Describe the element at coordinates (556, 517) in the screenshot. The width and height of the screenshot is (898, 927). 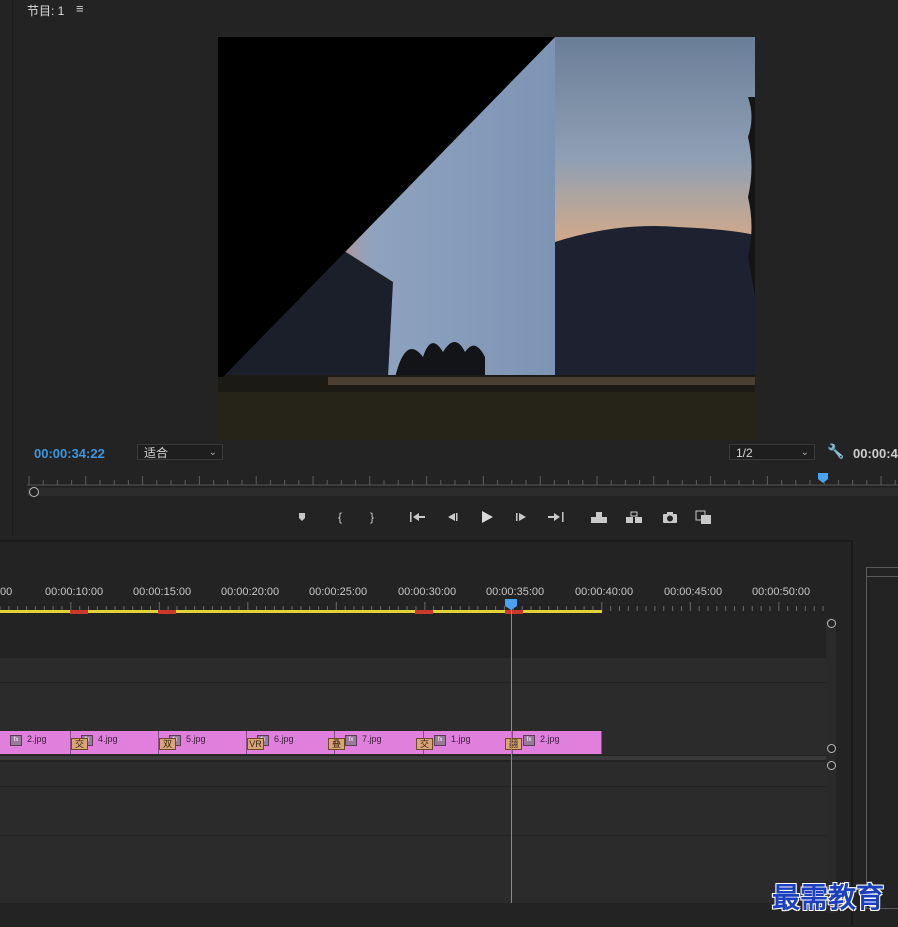
I see `go-to-out-icon` at that location.